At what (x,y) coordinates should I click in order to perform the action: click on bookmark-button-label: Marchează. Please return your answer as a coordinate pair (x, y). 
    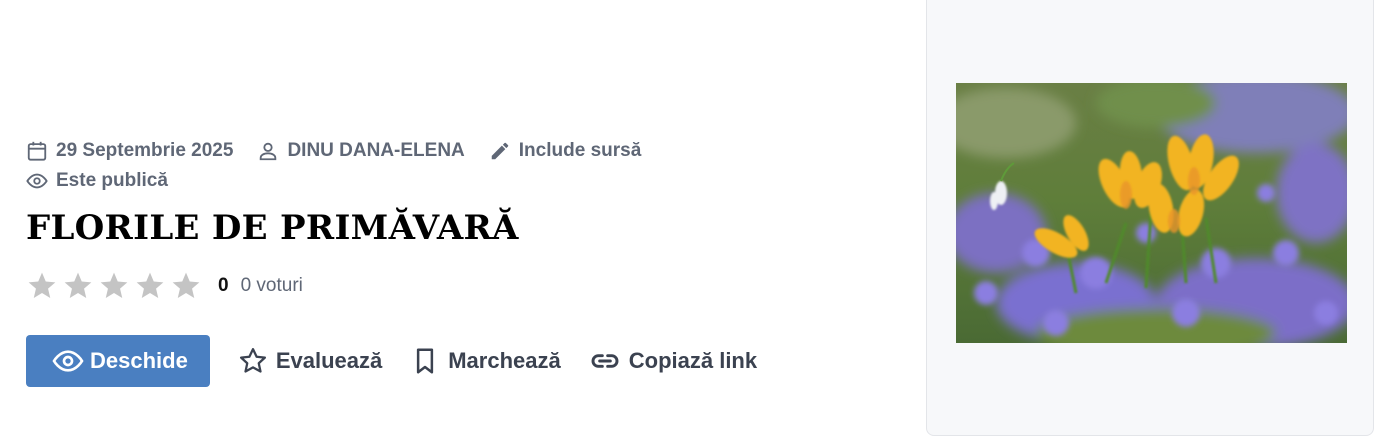
    Looking at the image, I should click on (504, 360).